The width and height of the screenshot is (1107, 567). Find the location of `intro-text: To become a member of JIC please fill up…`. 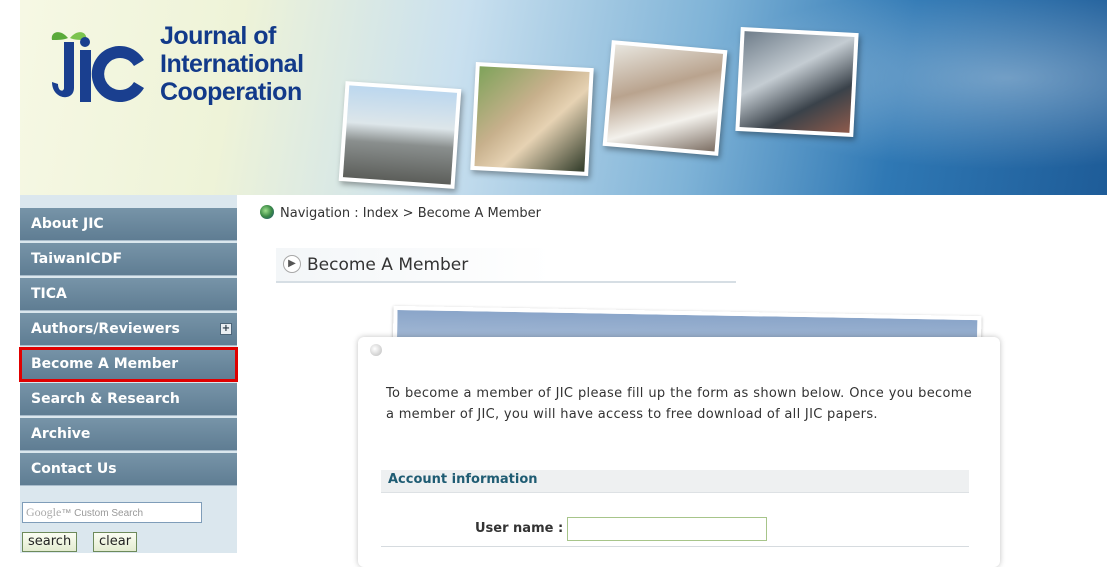

intro-text: To become a member of JIC please fill up… is located at coordinates (679, 404).